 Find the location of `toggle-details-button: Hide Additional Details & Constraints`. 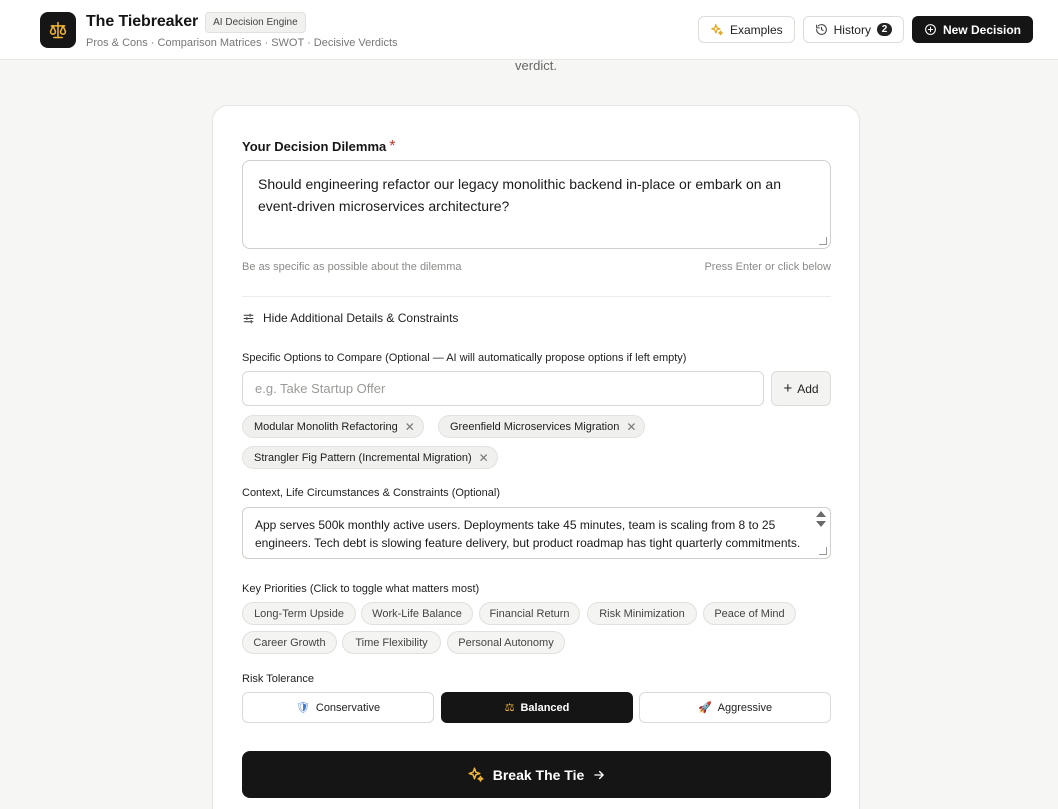

toggle-details-button: Hide Additional Details & Constraints is located at coordinates (536, 318).